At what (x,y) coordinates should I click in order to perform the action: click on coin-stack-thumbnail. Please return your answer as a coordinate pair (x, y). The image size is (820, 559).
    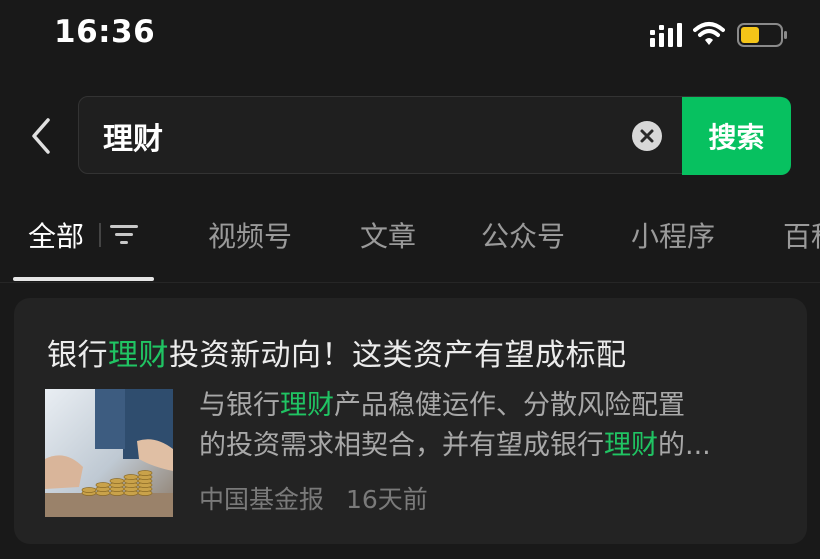
    Looking at the image, I should click on (109, 453).